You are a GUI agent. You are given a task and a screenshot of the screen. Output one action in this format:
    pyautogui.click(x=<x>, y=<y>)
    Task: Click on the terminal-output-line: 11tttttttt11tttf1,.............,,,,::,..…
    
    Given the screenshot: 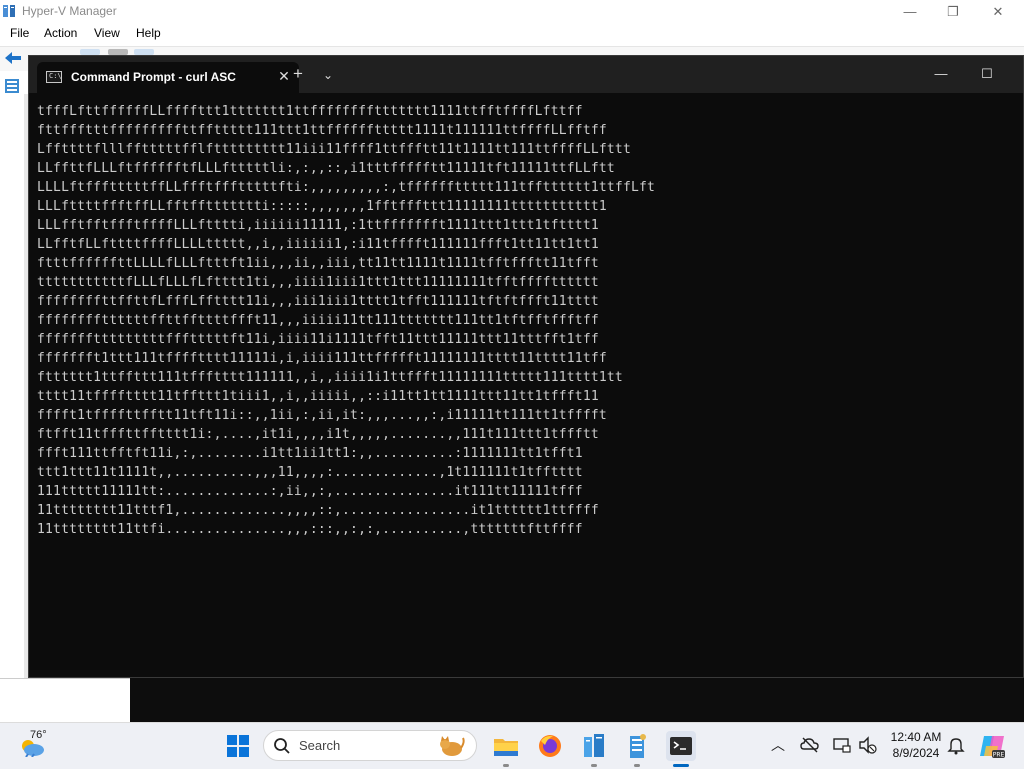 What is the action you would take?
    pyautogui.click(x=318, y=510)
    